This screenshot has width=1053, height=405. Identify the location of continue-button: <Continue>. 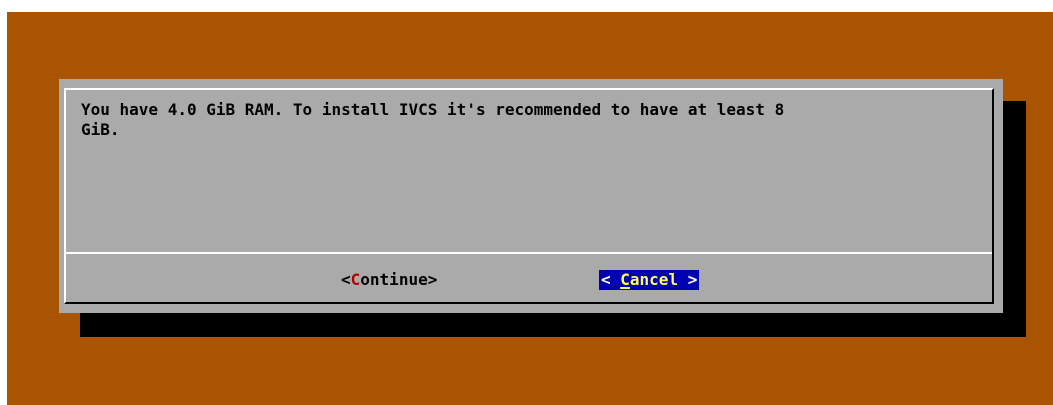
(389, 280).